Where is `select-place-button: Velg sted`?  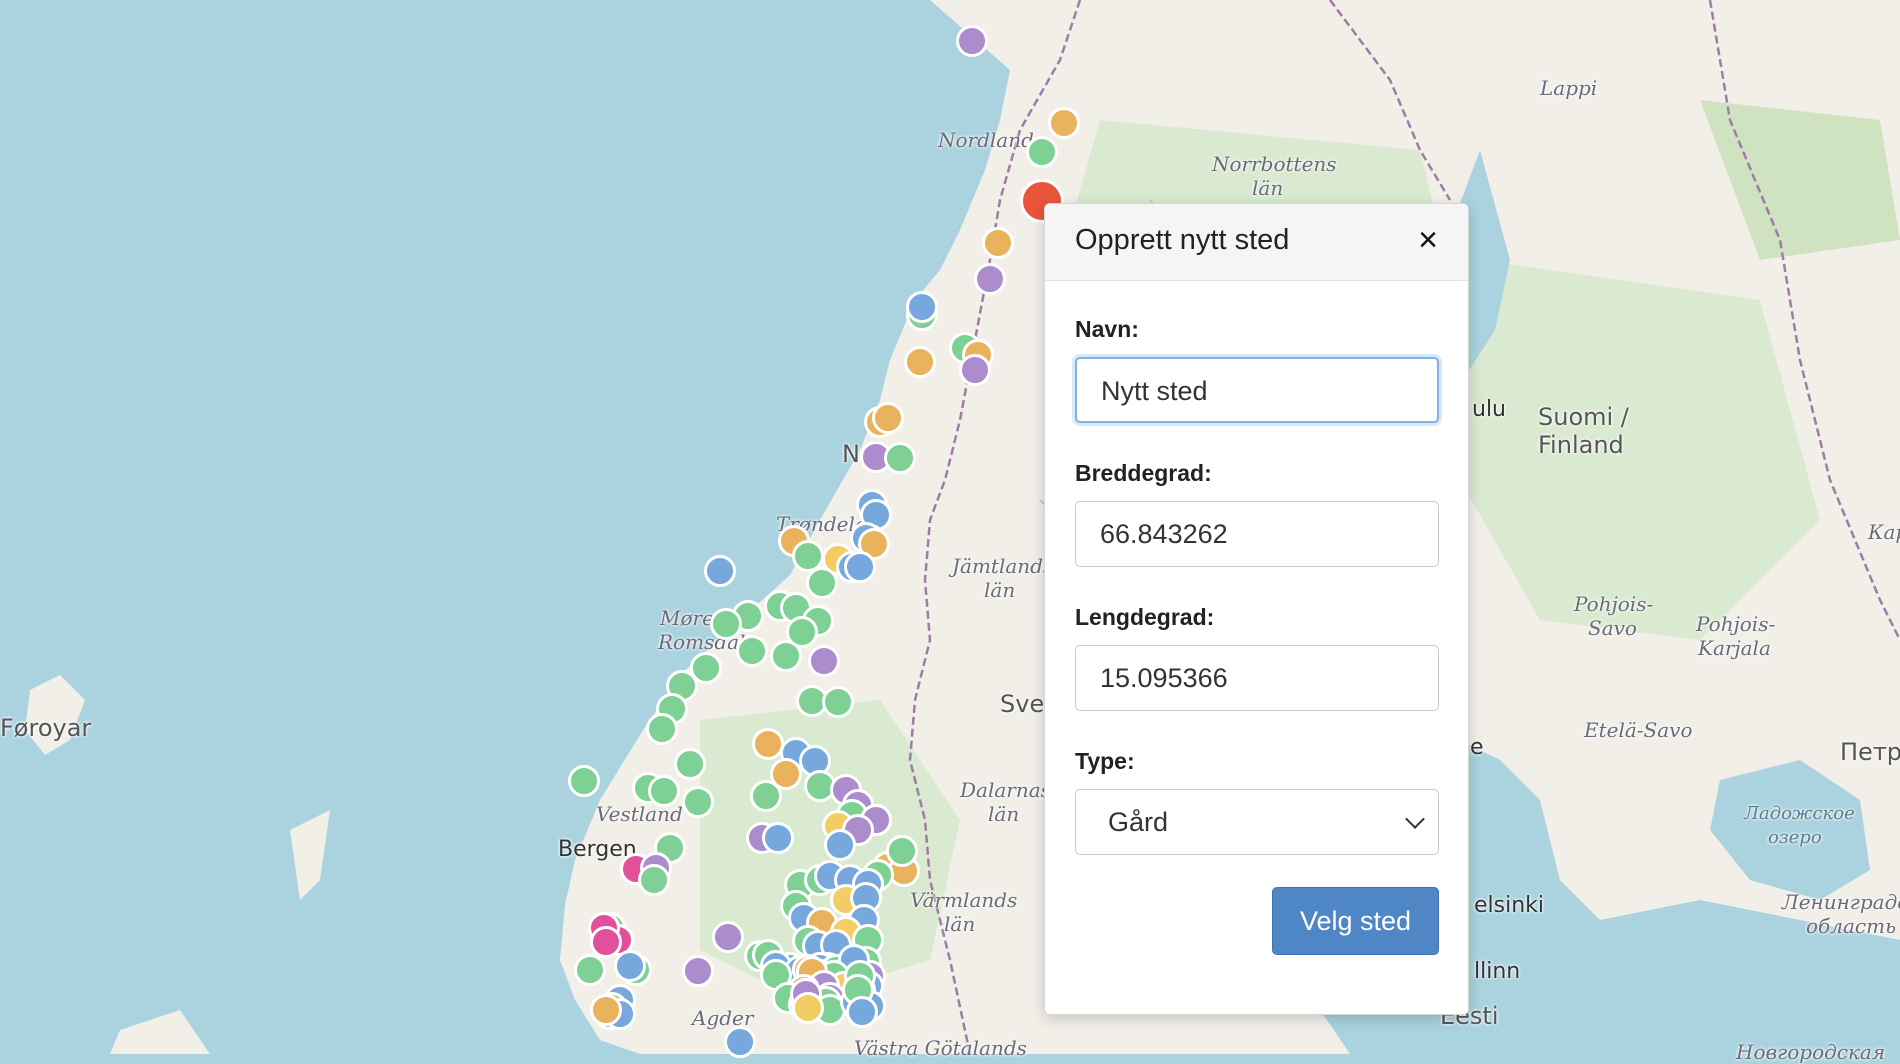 select-place-button: Velg sted is located at coordinates (1355, 921).